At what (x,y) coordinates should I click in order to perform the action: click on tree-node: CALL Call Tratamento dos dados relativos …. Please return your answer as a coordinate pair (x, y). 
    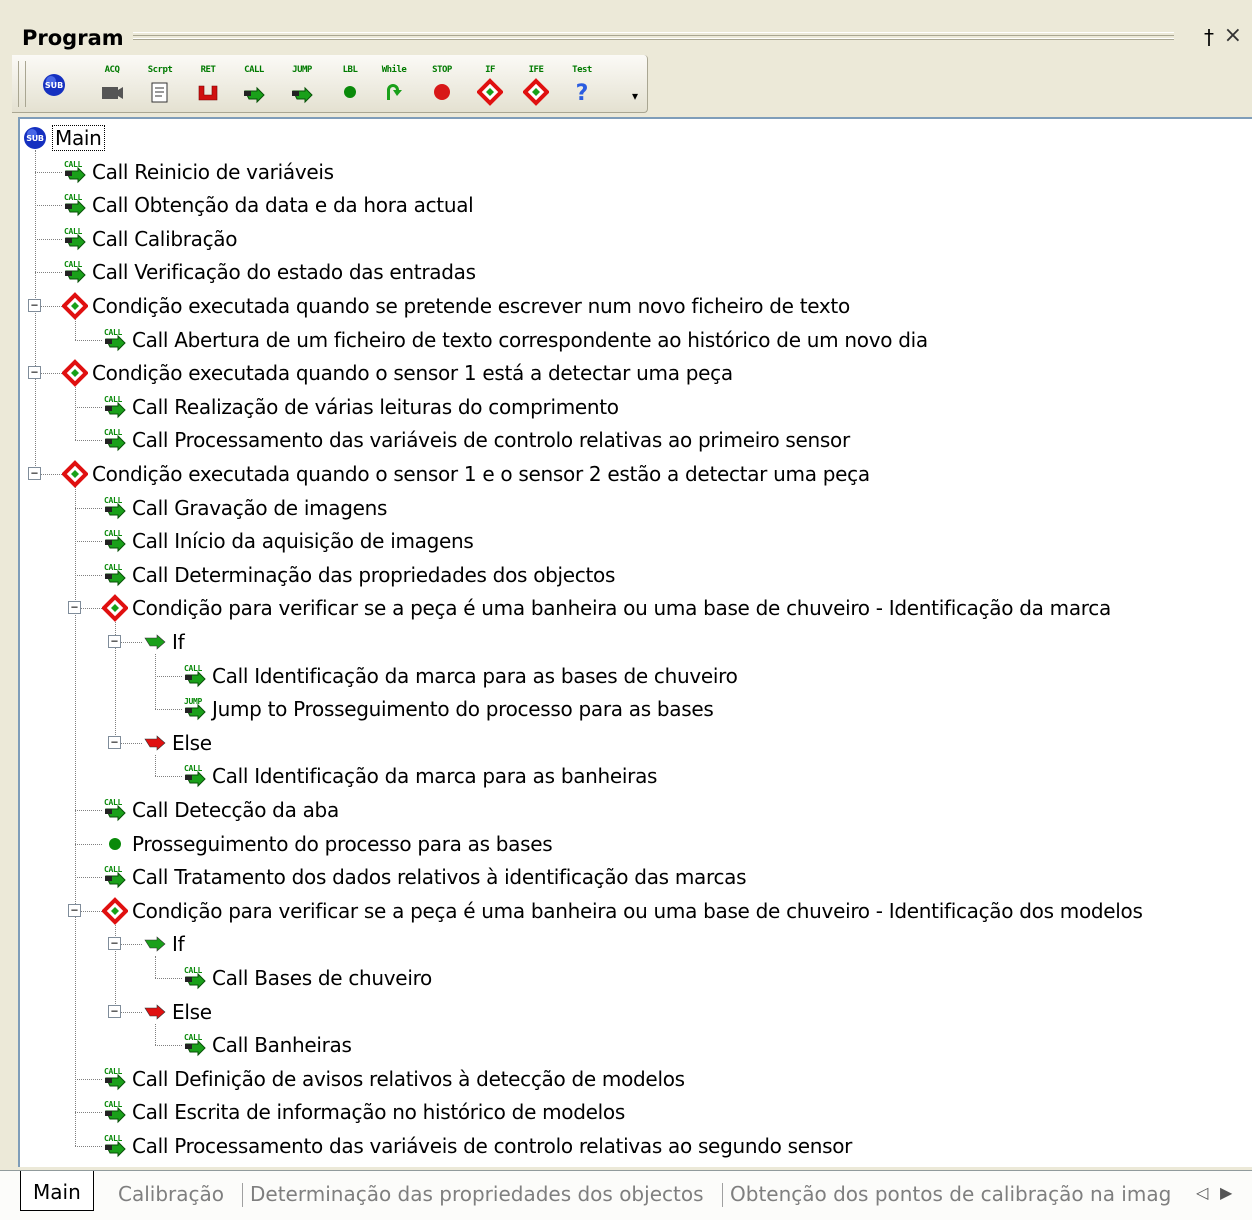
    Looking at the image, I should click on (424, 877).